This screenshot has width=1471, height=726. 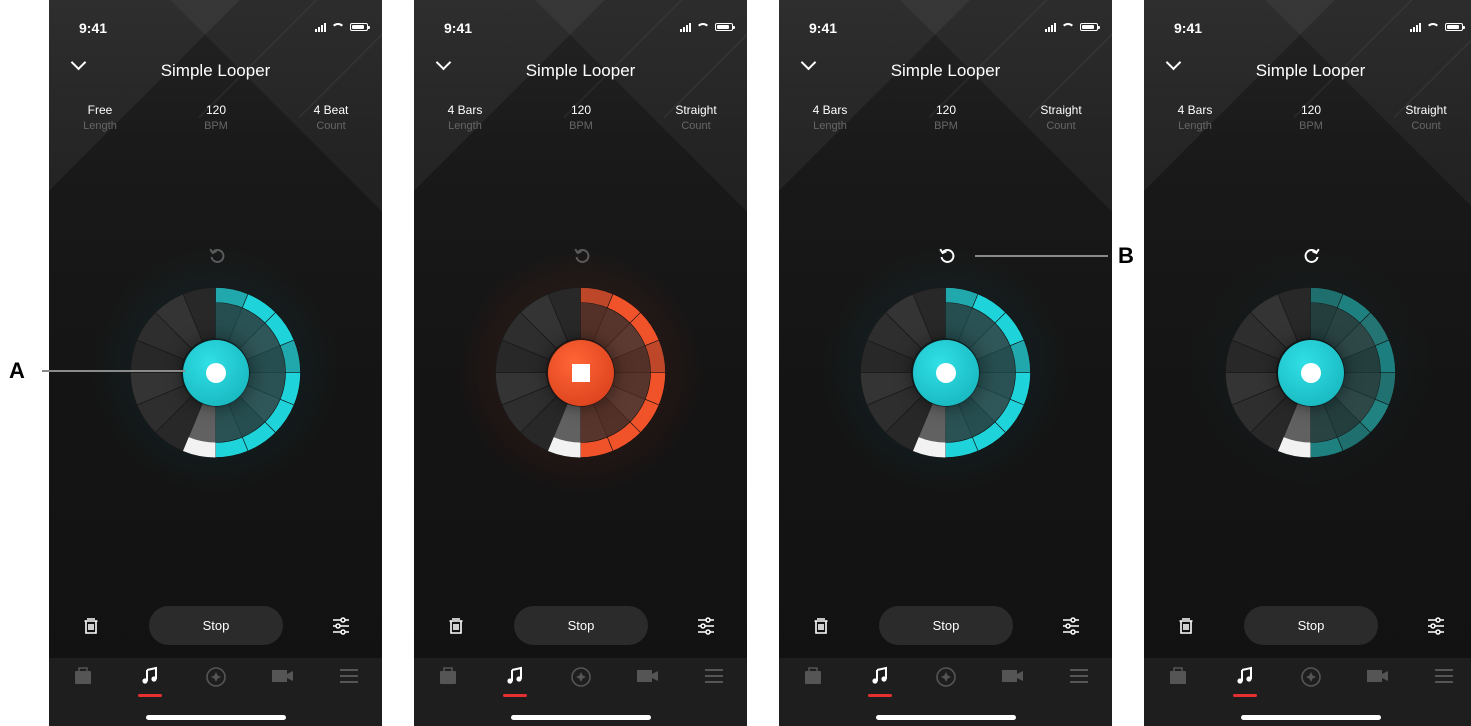 What do you see at coordinates (1126, 255) in the screenshot?
I see `callout-label-b: B` at bounding box center [1126, 255].